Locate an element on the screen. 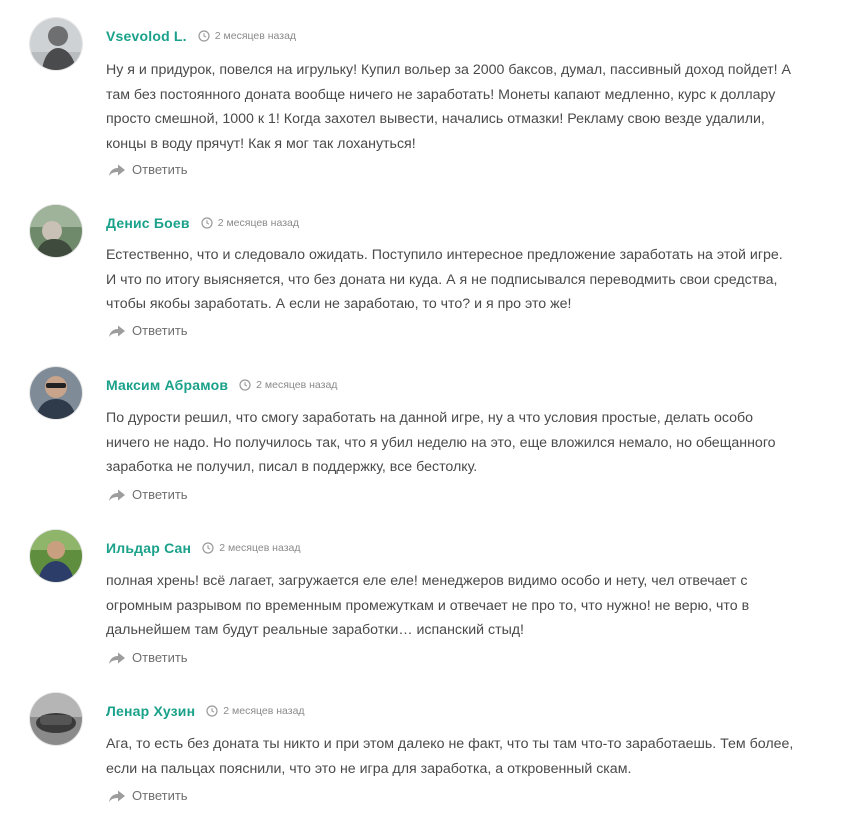  comment-meta: Vsevolod L. 2 месяцев назад is located at coordinates (201, 36).